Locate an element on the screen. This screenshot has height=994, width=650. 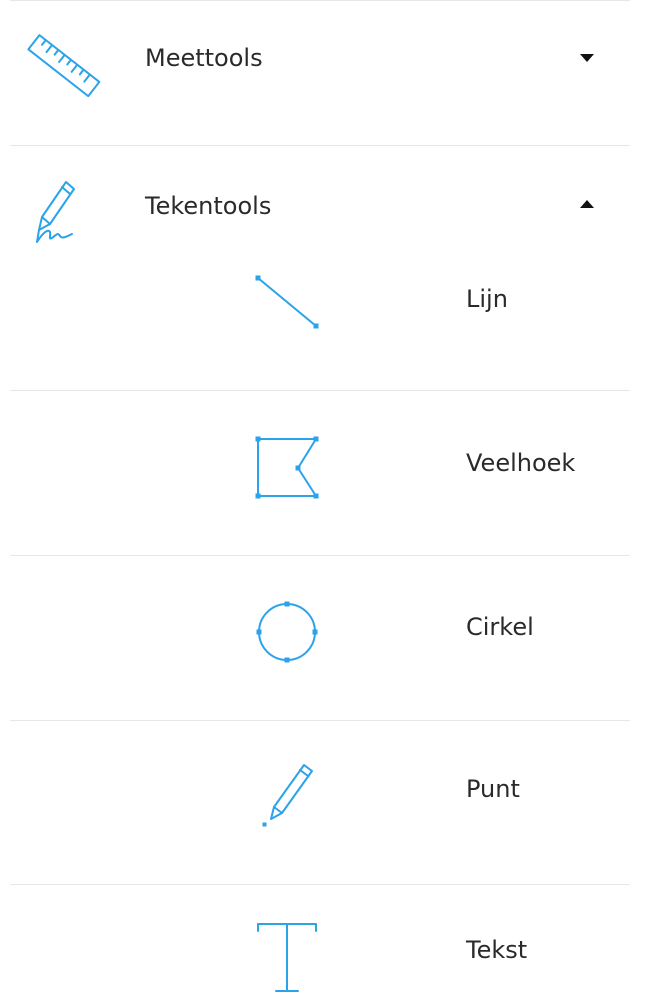
tool-label: Veelhoek is located at coordinates (521, 463).